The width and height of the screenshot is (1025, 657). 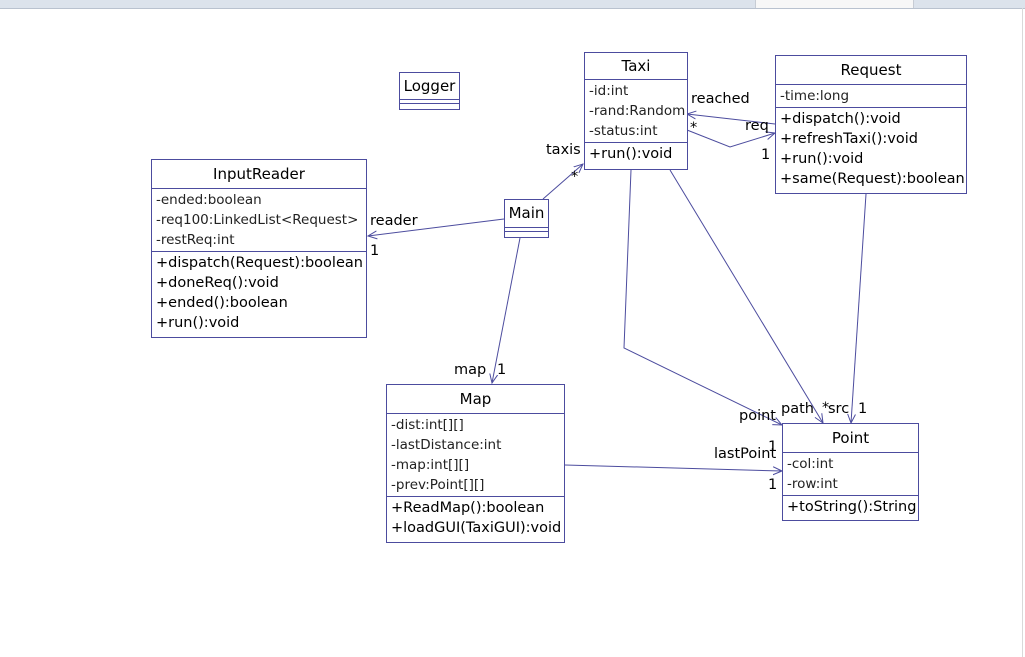 What do you see at coordinates (468, 508) in the screenshot?
I see `op-row: +ReadMap():boolean` at bounding box center [468, 508].